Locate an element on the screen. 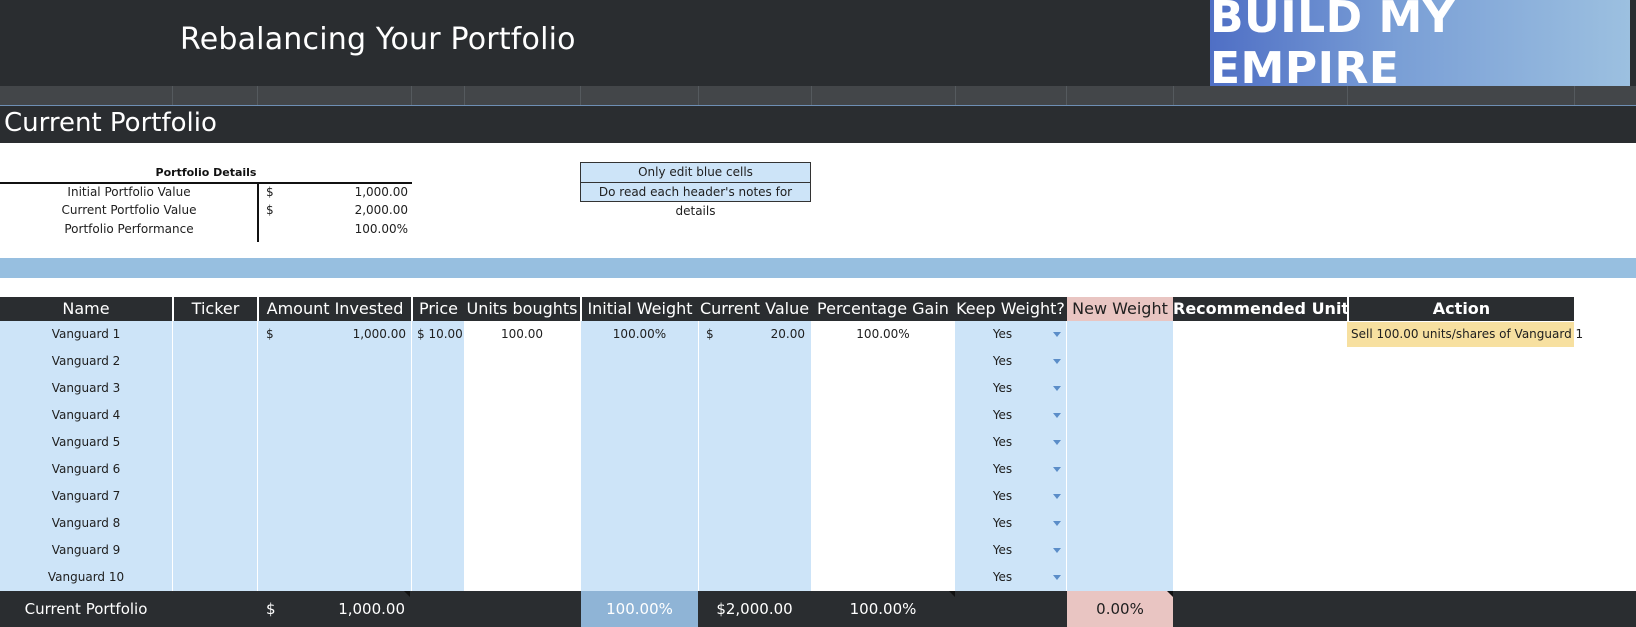  editable-column-amount-price is located at coordinates (361, 456).